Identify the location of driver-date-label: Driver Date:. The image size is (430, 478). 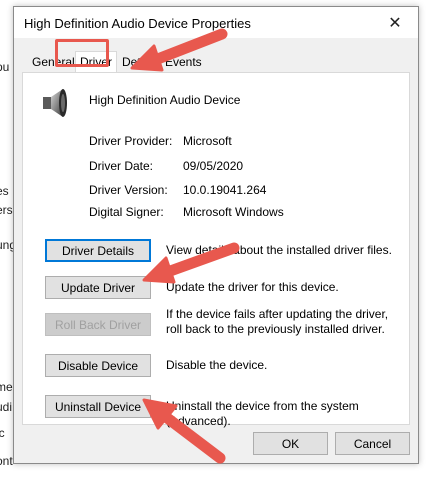
(121, 166).